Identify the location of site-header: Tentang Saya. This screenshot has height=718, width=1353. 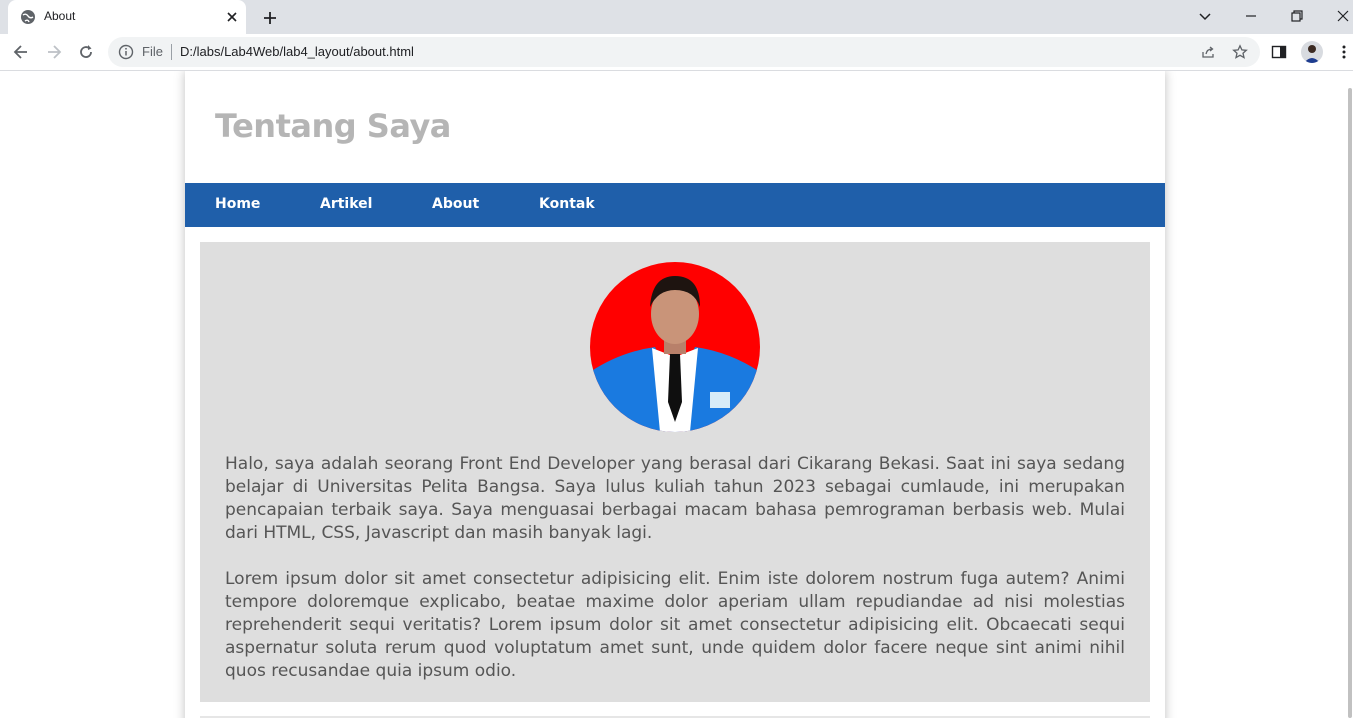
(675, 127).